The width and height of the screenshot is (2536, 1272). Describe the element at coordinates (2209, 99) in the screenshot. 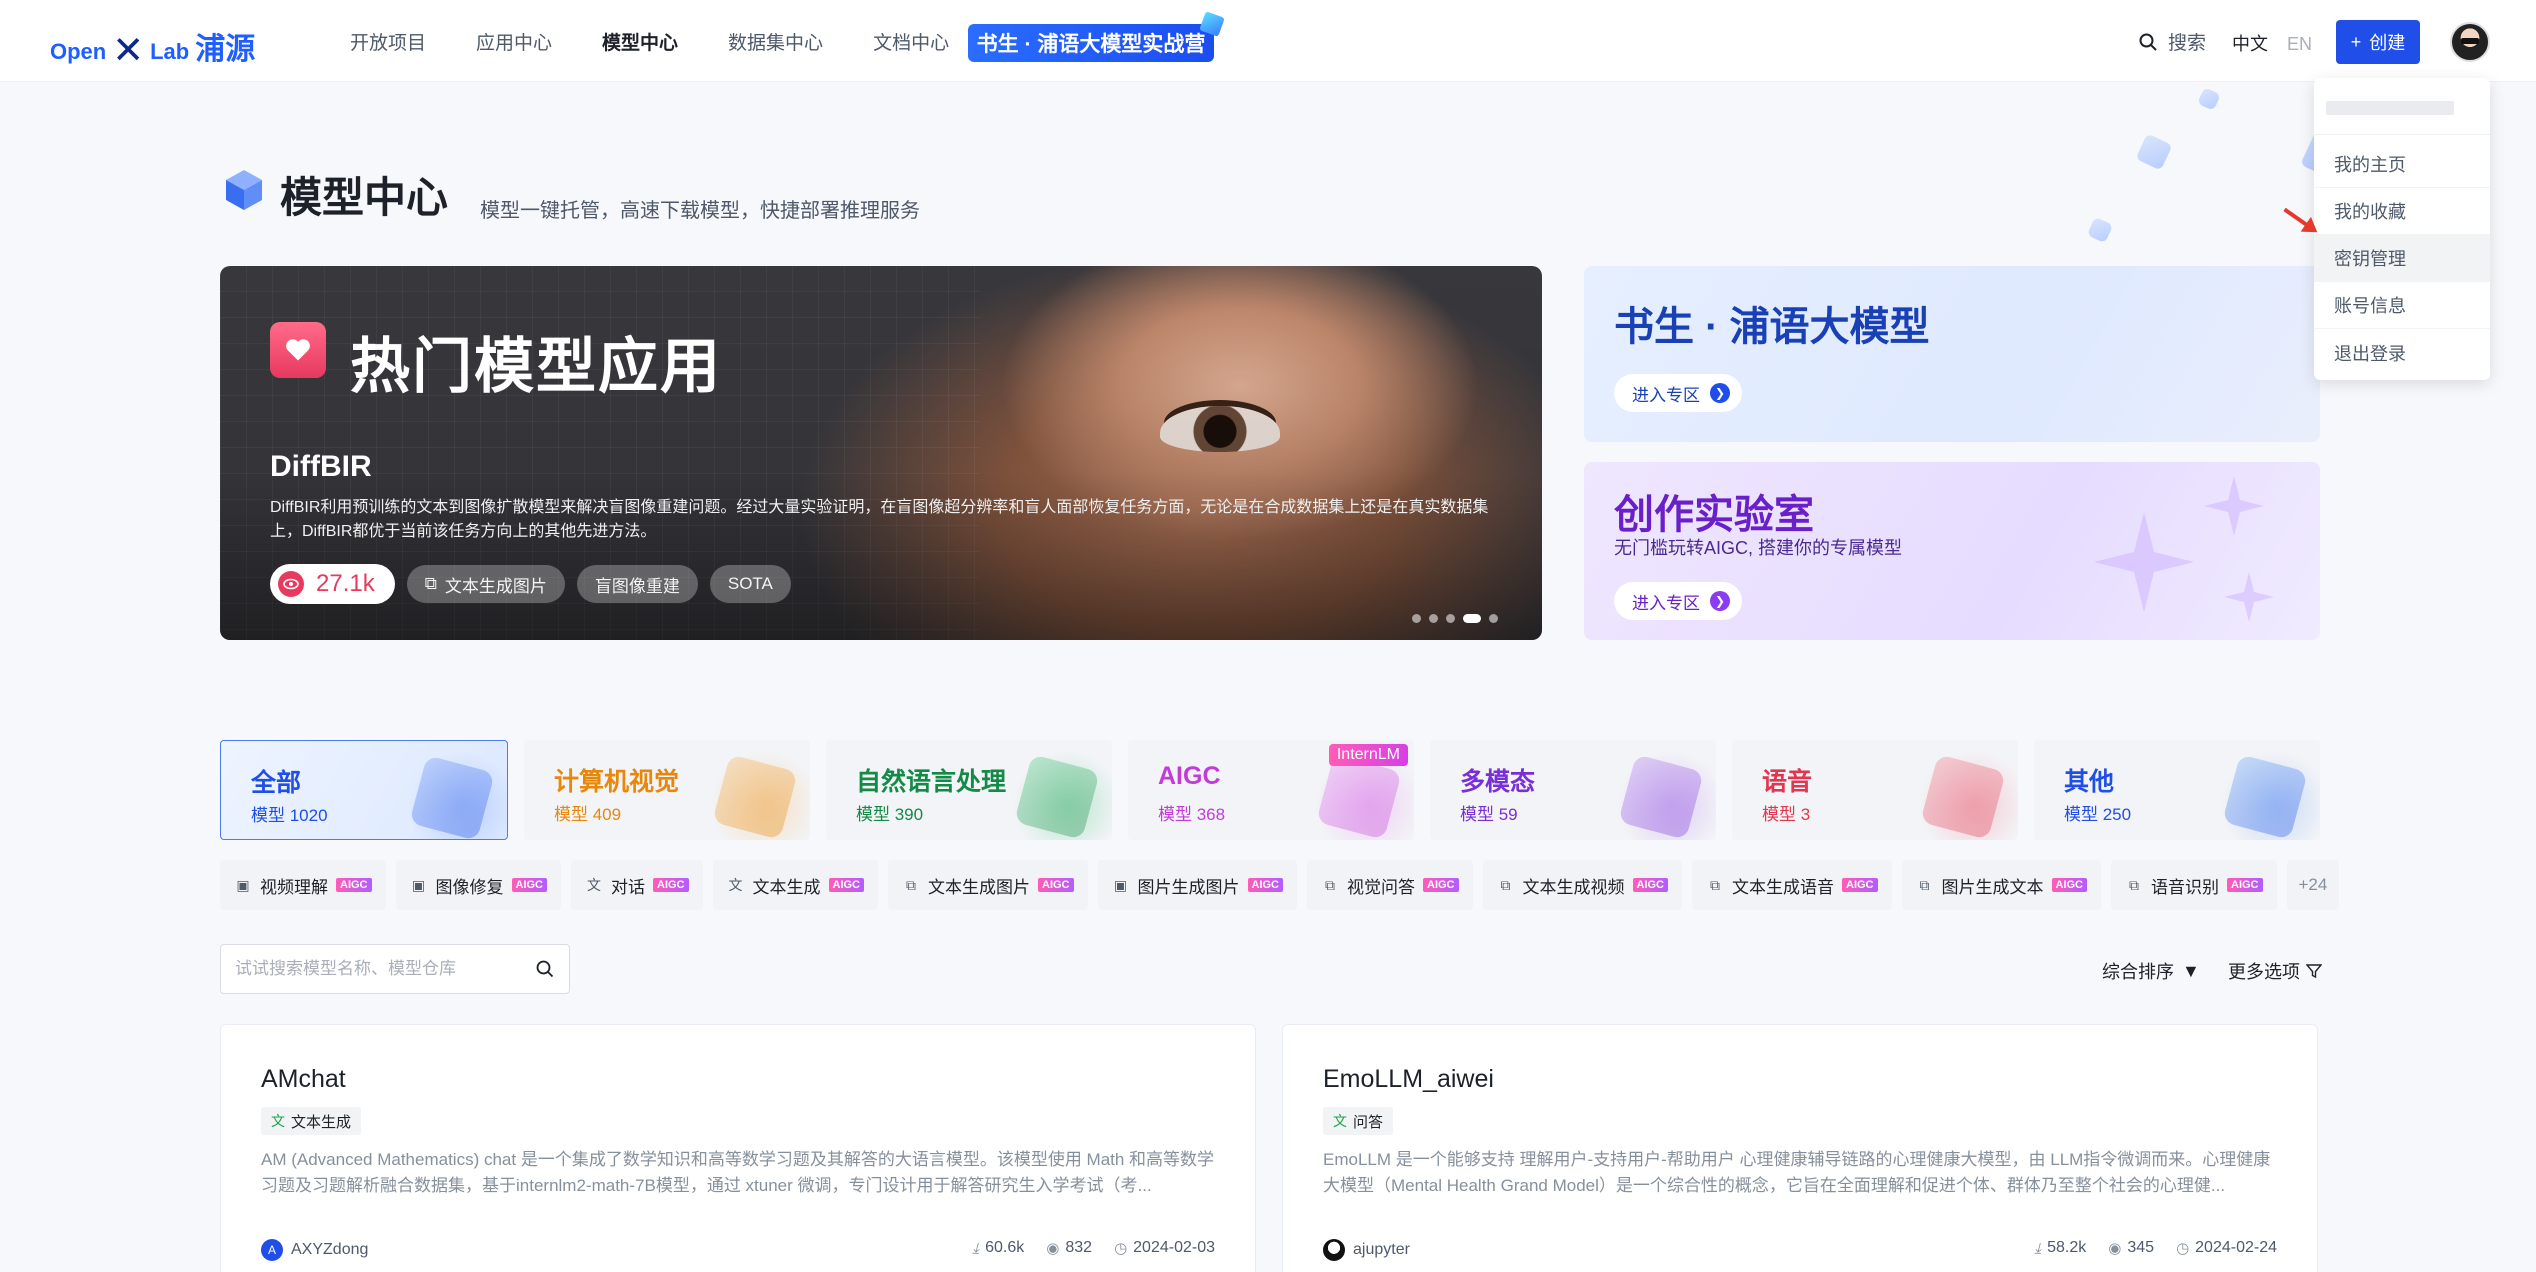

I see `decor-cube` at that location.